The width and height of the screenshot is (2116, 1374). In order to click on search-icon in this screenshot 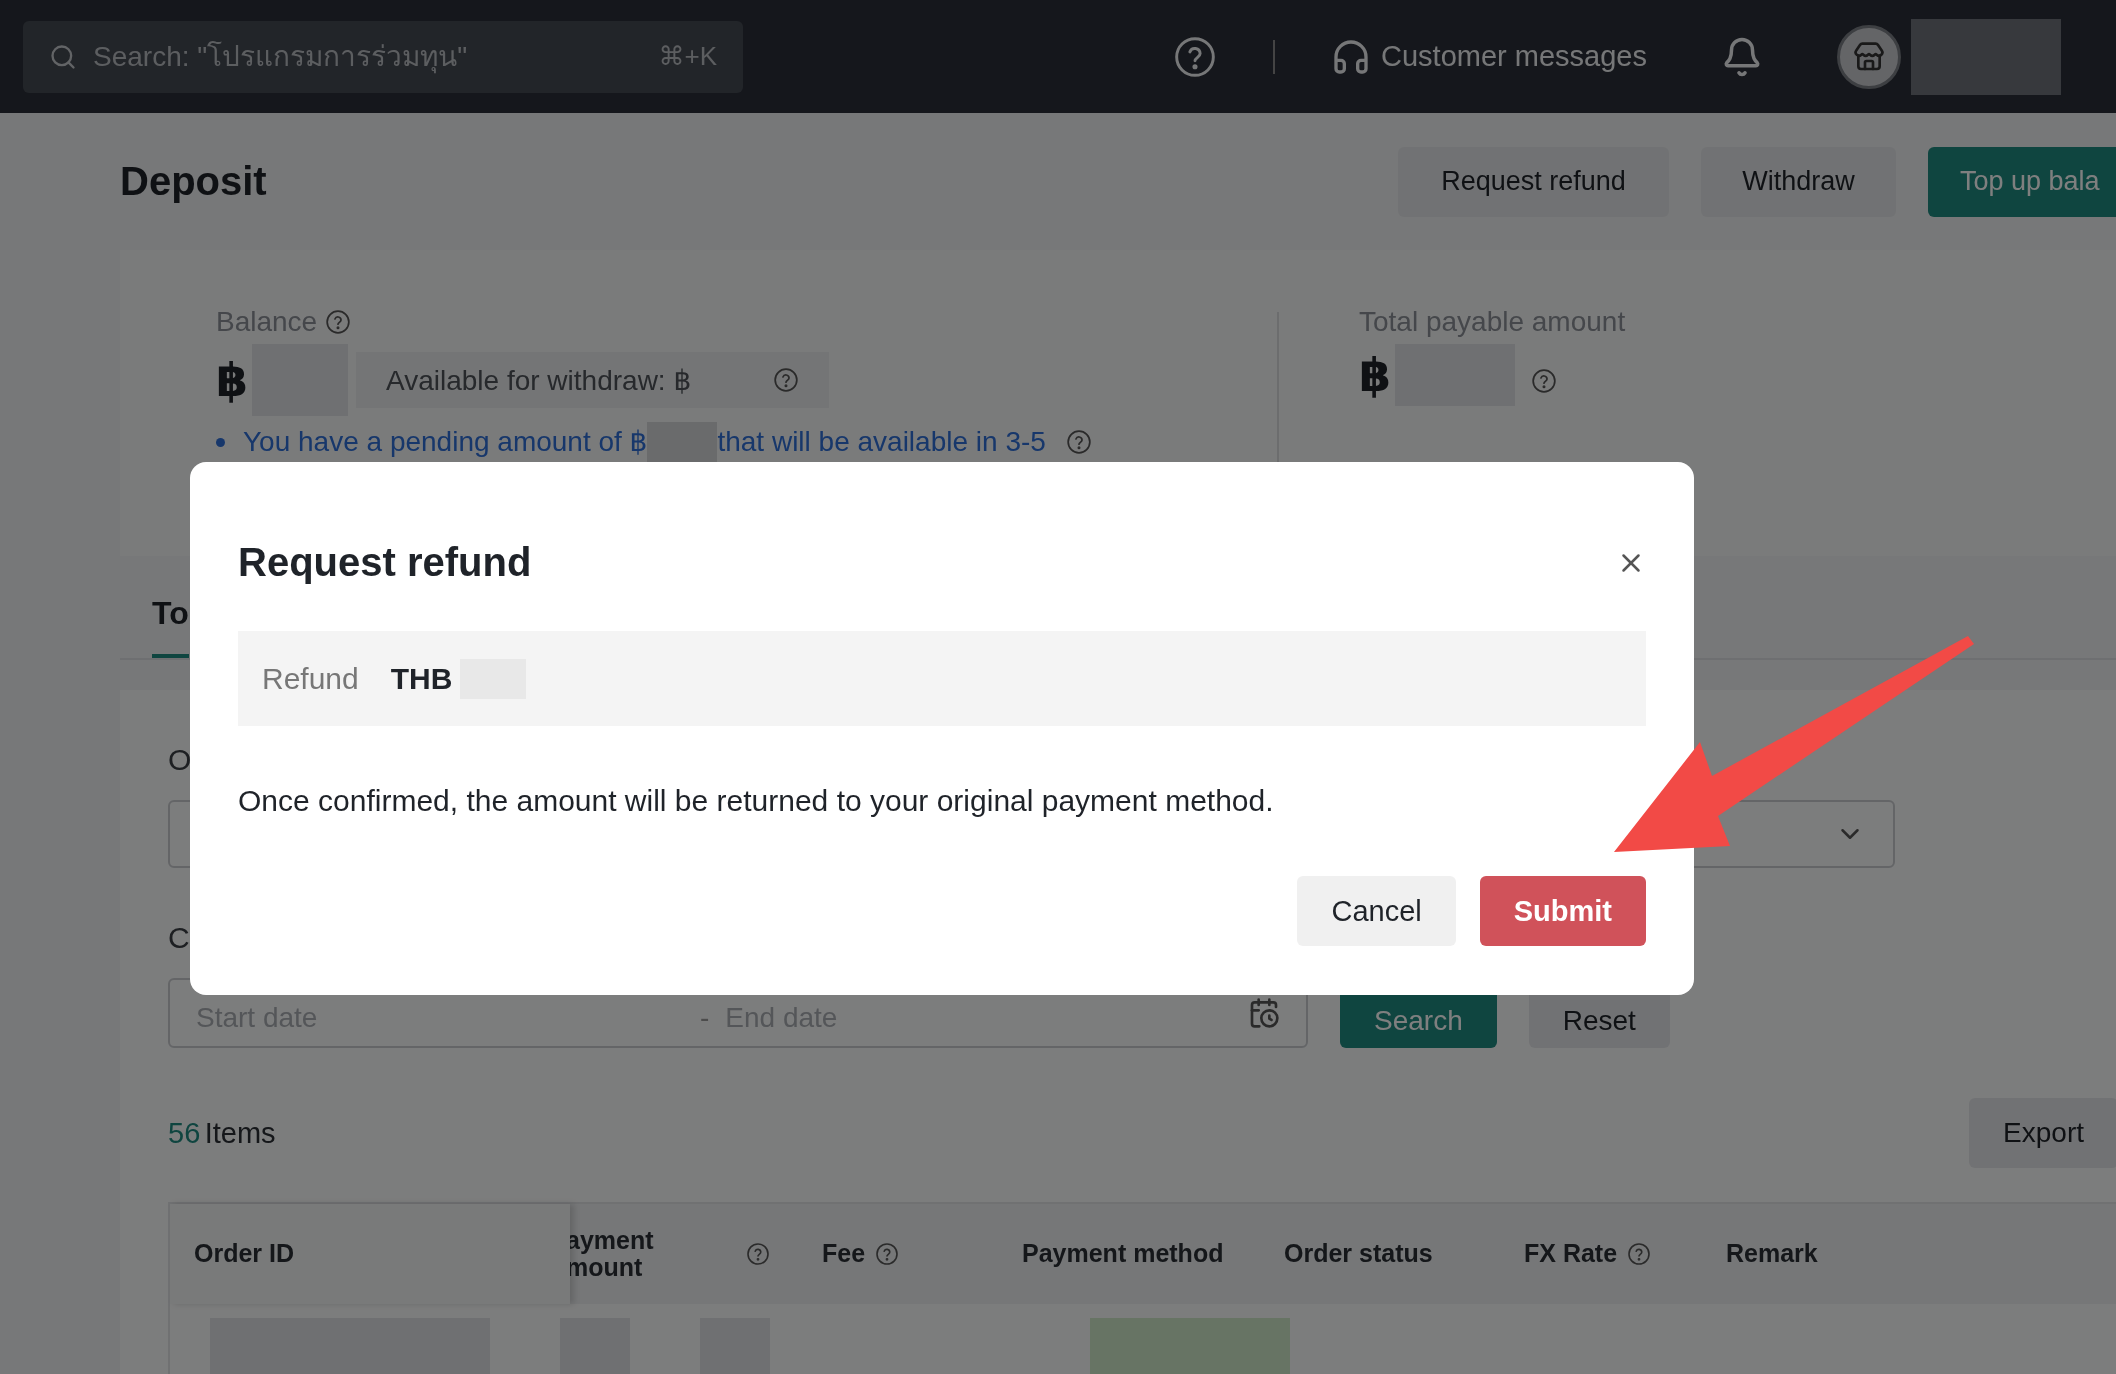, I will do `click(63, 56)`.